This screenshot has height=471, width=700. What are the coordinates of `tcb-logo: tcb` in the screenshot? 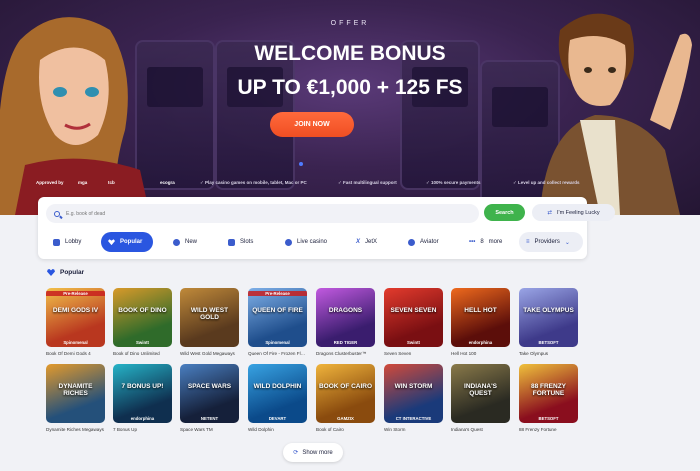 It's located at (111, 182).